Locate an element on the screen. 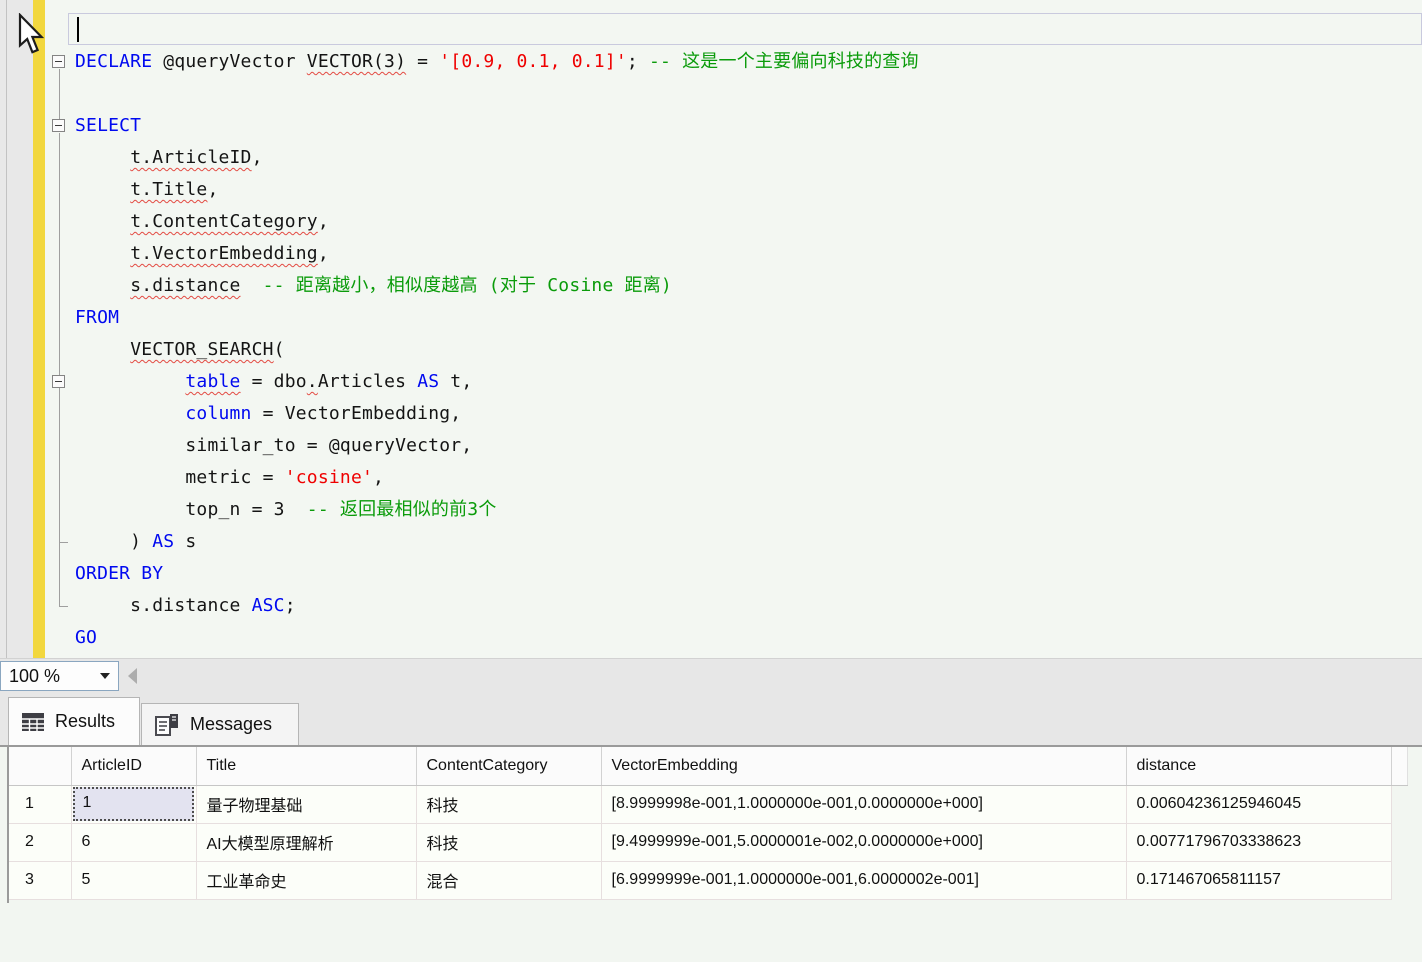  sql-text: Articles is located at coordinates (367, 381).